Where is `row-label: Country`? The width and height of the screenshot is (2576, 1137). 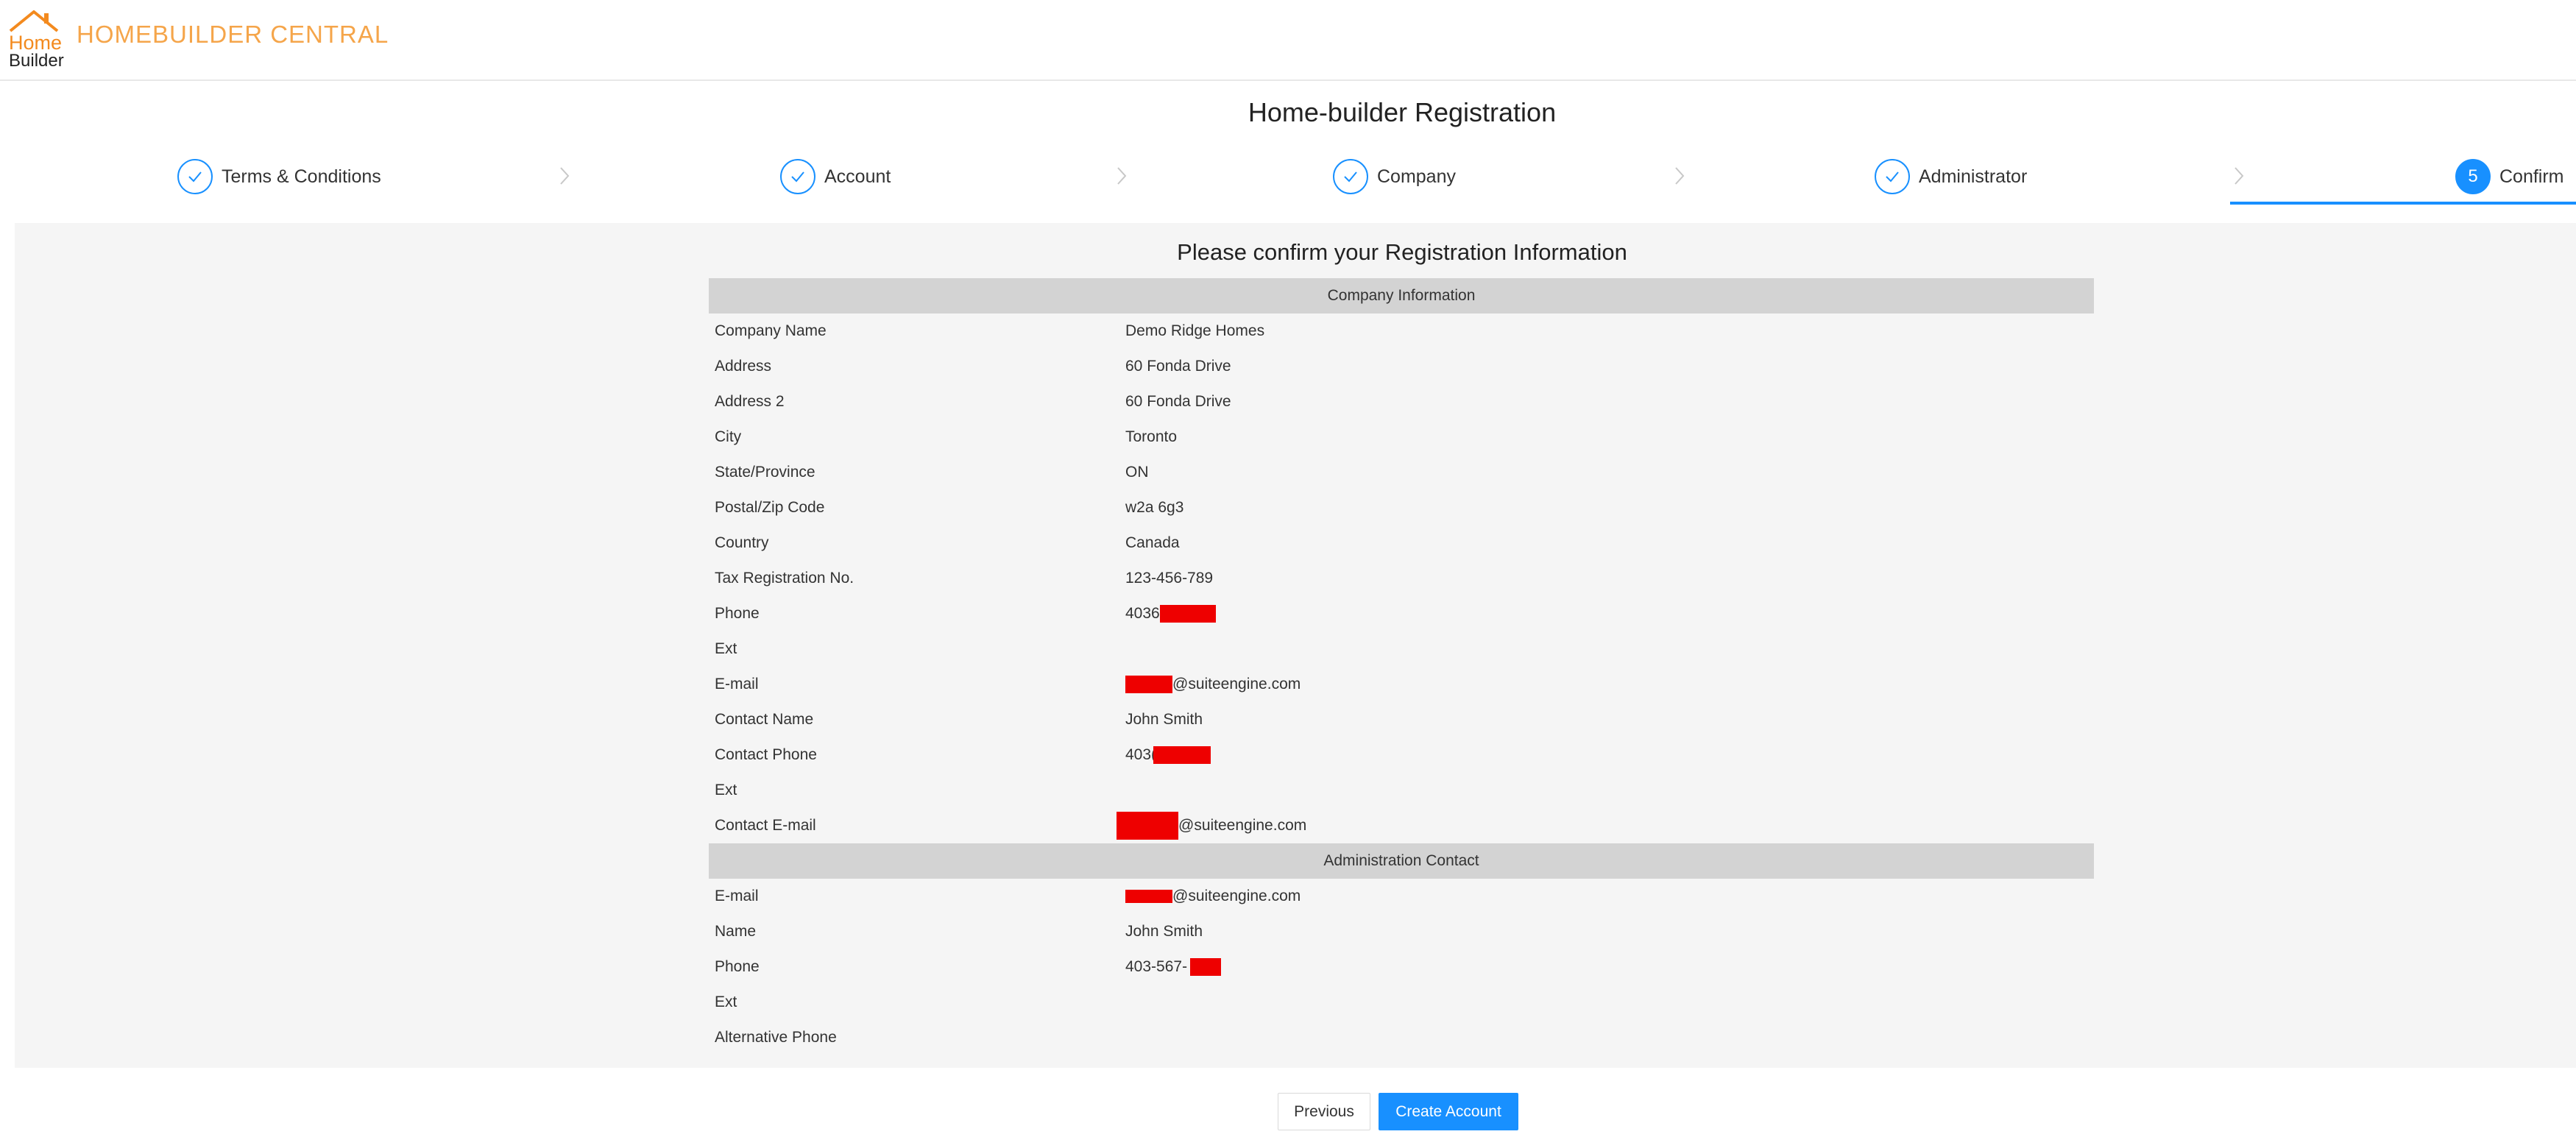
row-label: Country is located at coordinates (742, 542).